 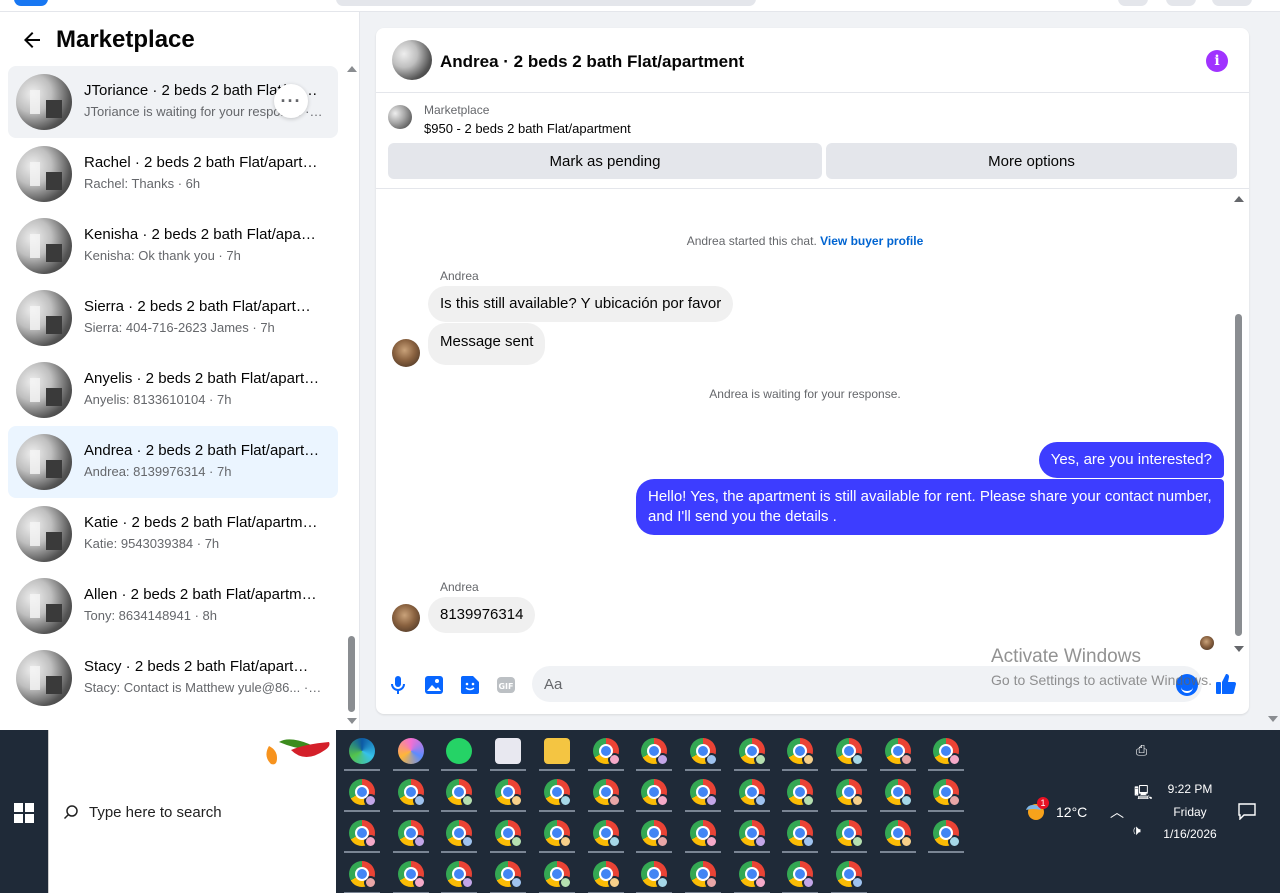 What do you see at coordinates (1217, 61) in the screenshot?
I see `info-icon: i` at bounding box center [1217, 61].